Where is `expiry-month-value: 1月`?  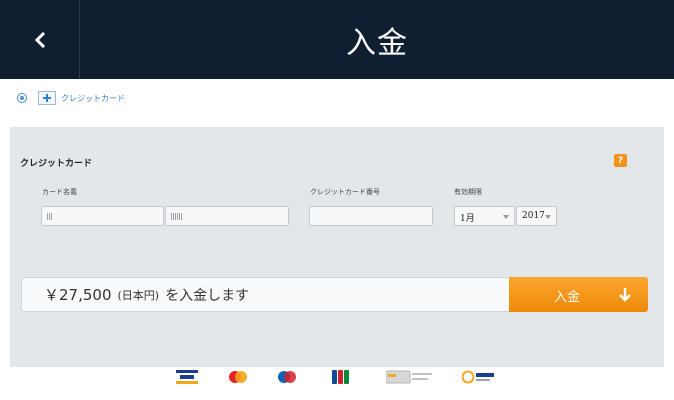 expiry-month-value: 1月 is located at coordinates (467, 219).